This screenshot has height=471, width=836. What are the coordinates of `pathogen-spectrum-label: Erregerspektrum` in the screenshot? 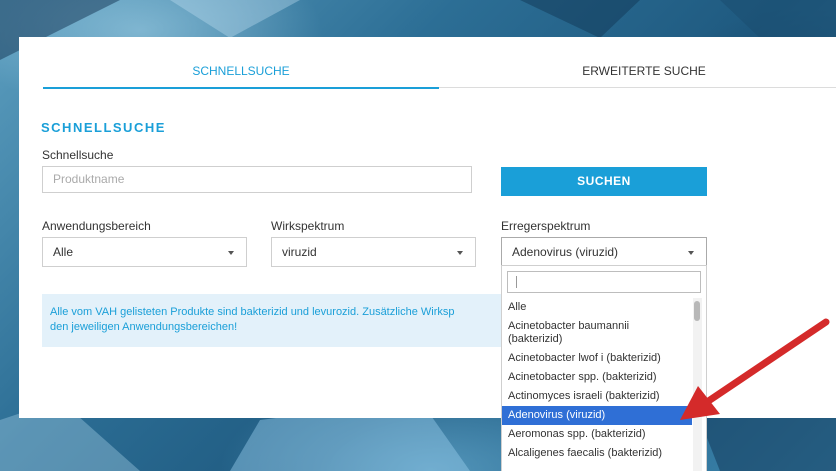 It's located at (546, 226).